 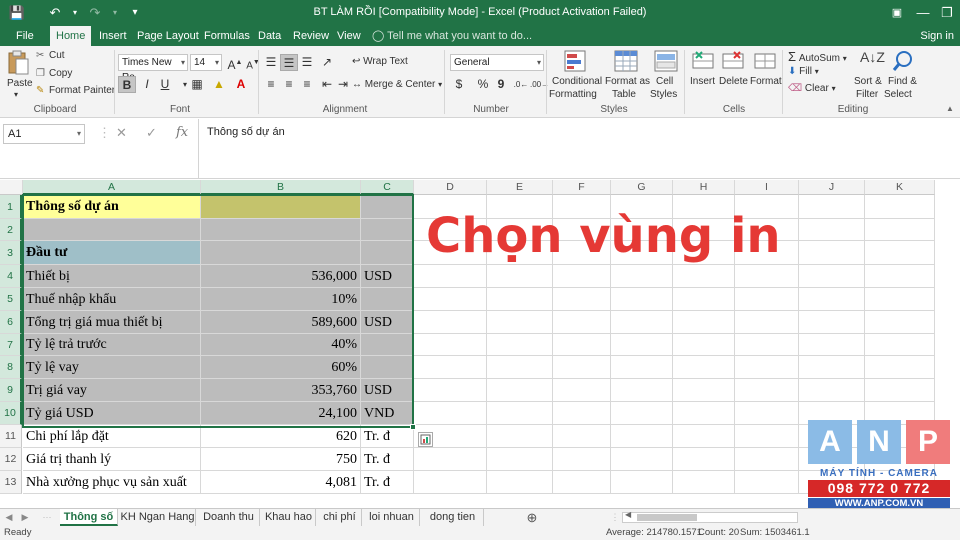 I want to click on cell-a1: Thông số dự án, so click(x=112, y=207).